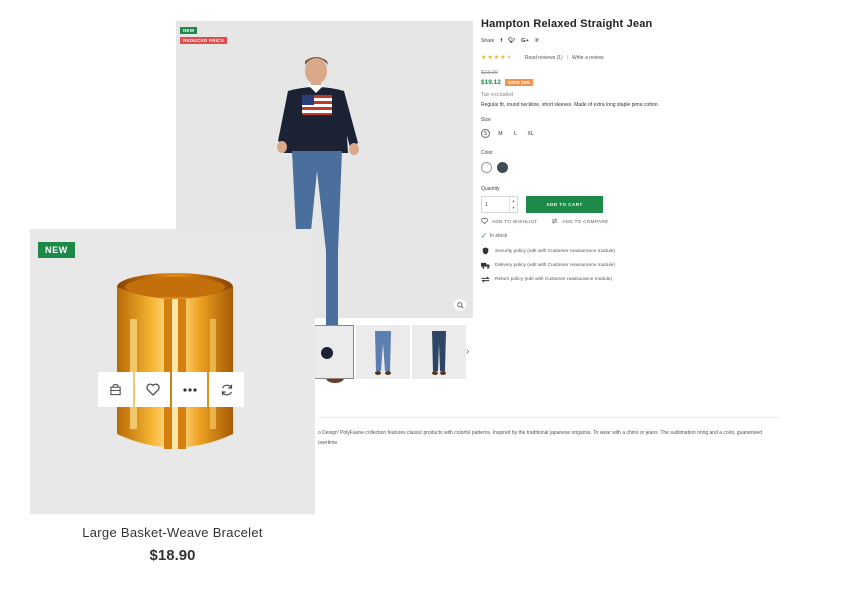  Describe the element at coordinates (544, 58) in the screenshot. I see `read-reviews-link: Read reviews (1)` at that location.